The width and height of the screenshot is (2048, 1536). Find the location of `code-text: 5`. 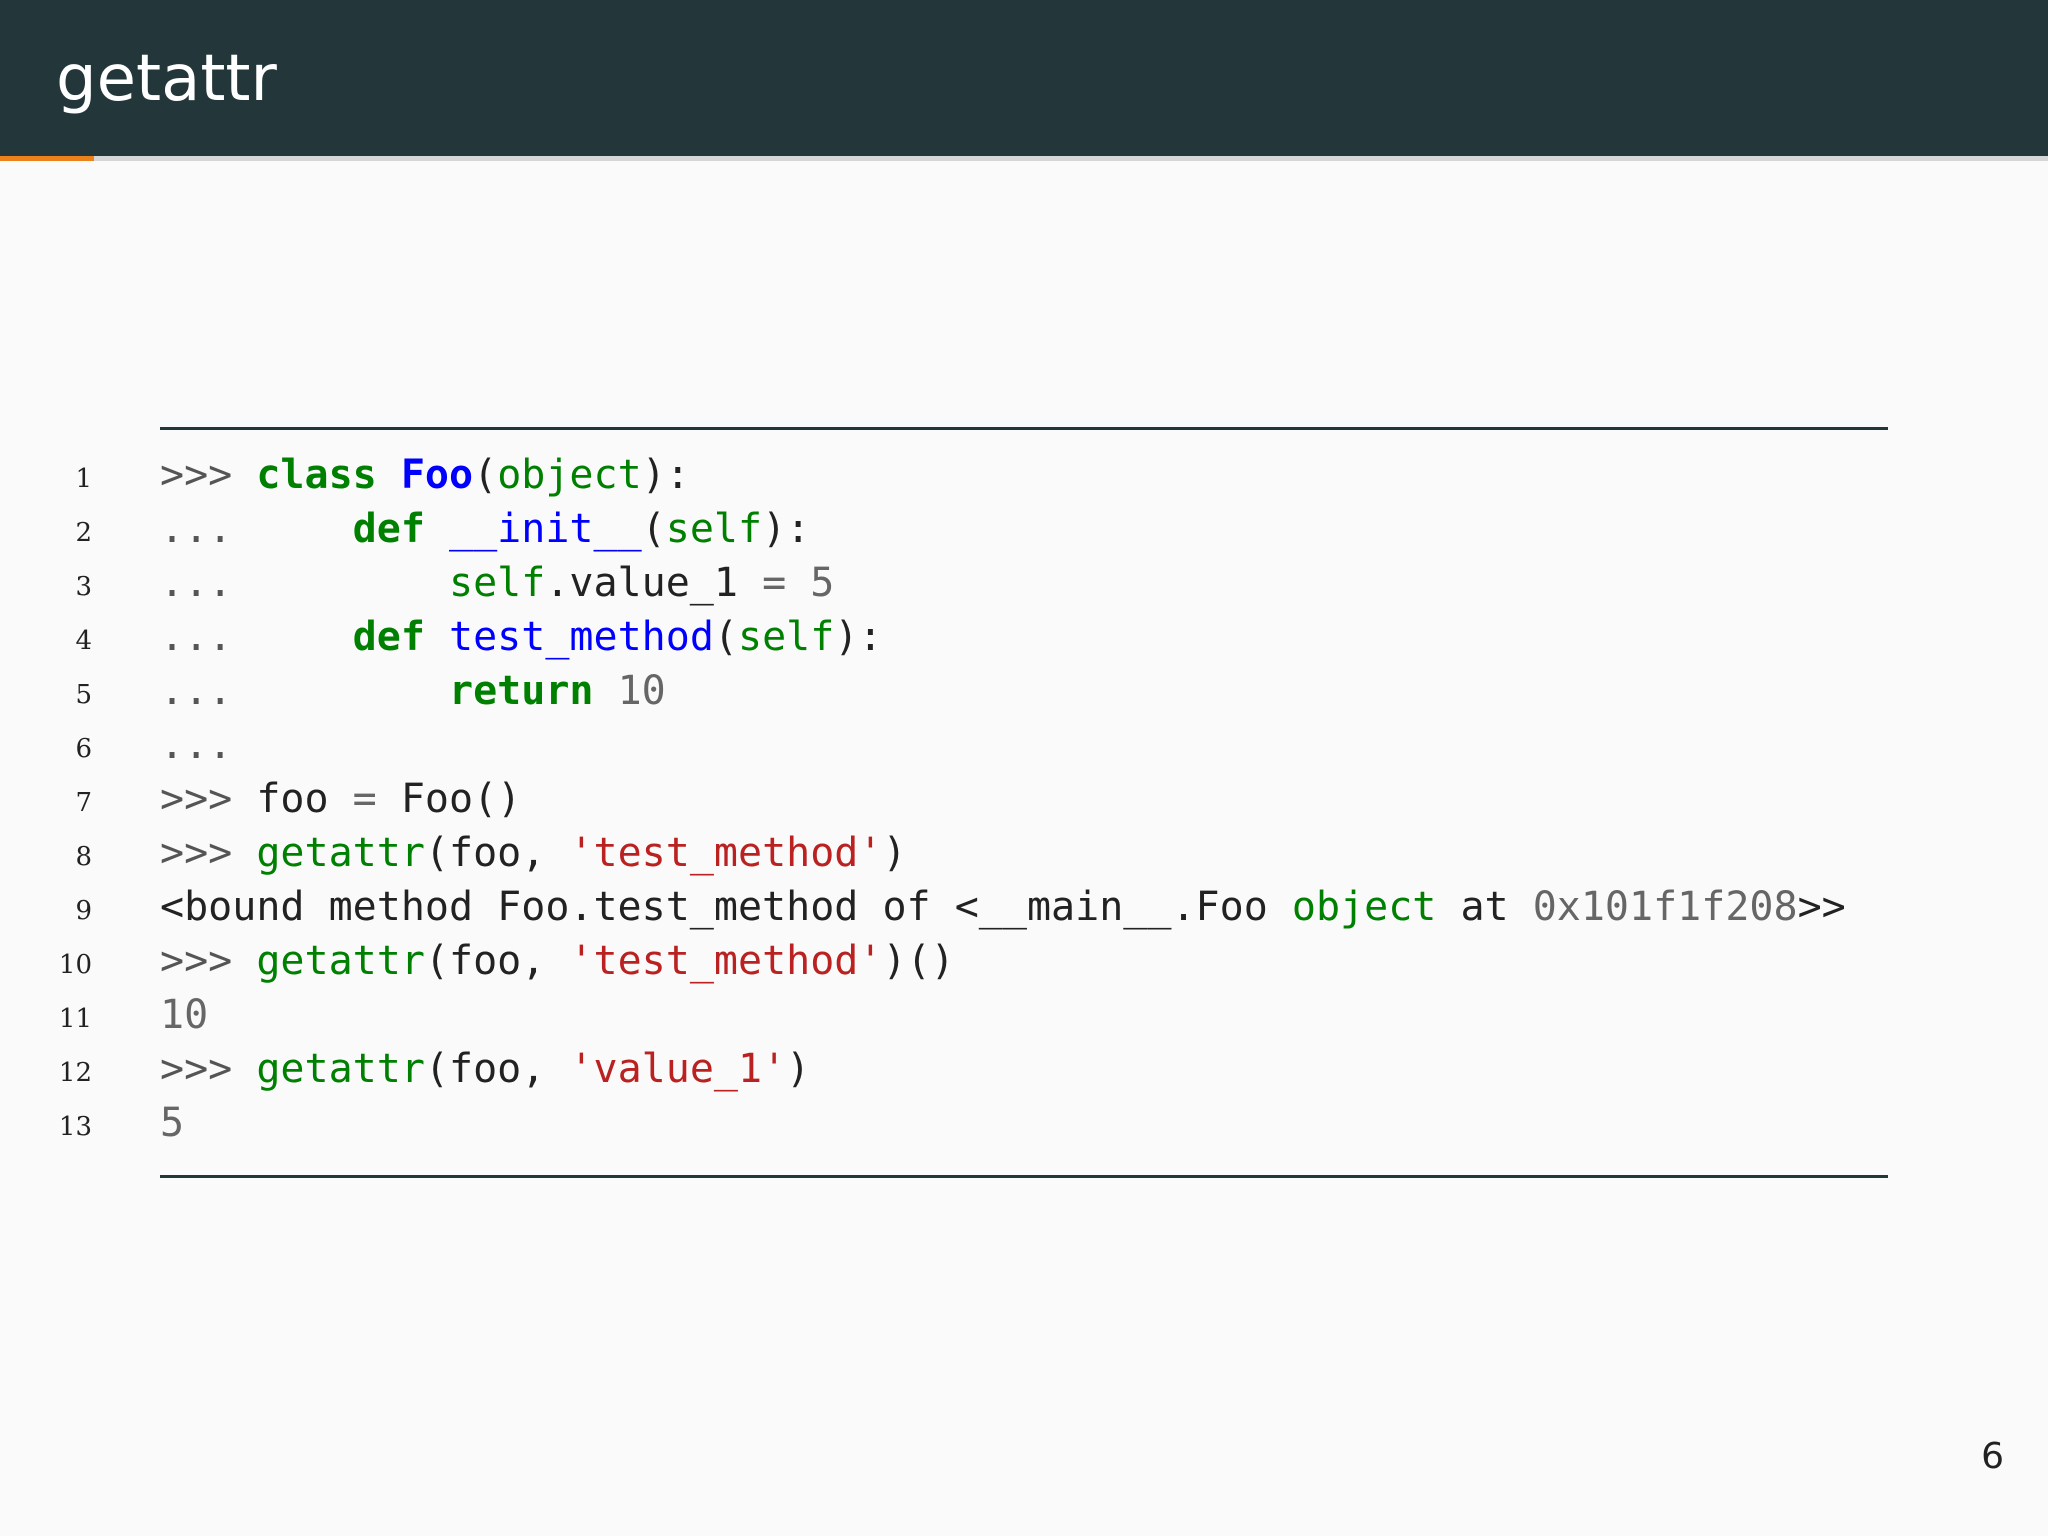

code-text: 5 is located at coordinates (172, 1123).